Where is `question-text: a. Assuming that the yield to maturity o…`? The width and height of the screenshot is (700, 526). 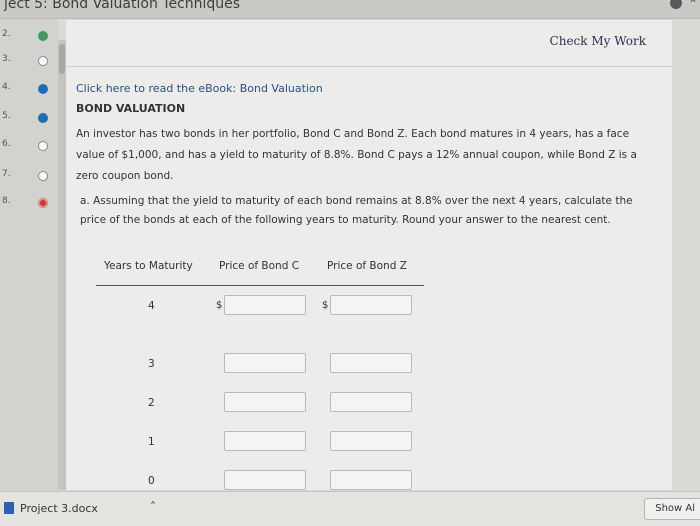
question-text: a. Assuming that the yield to maturity o… is located at coordinates (356, 210).